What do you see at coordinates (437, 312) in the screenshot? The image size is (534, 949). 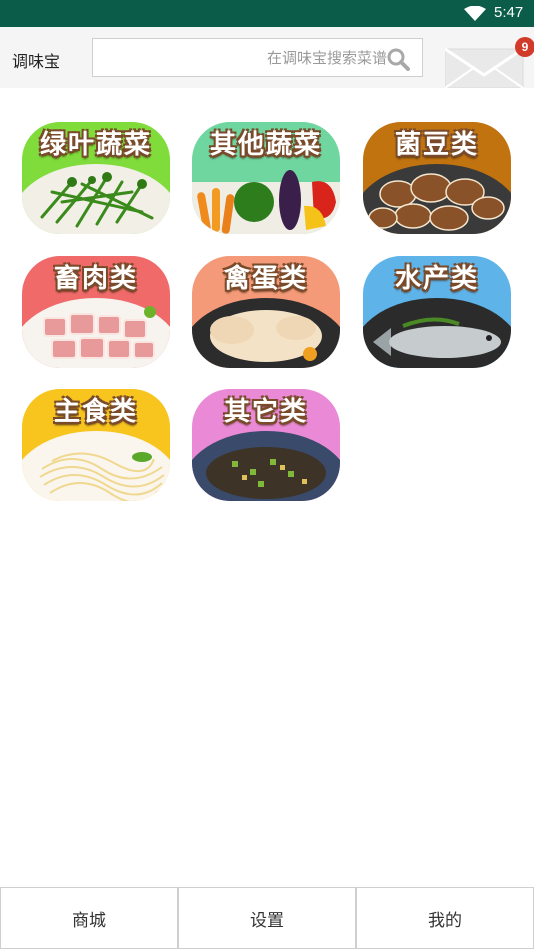 I see `category-tile-fish: 水产类` at bounding box center [437, 312].